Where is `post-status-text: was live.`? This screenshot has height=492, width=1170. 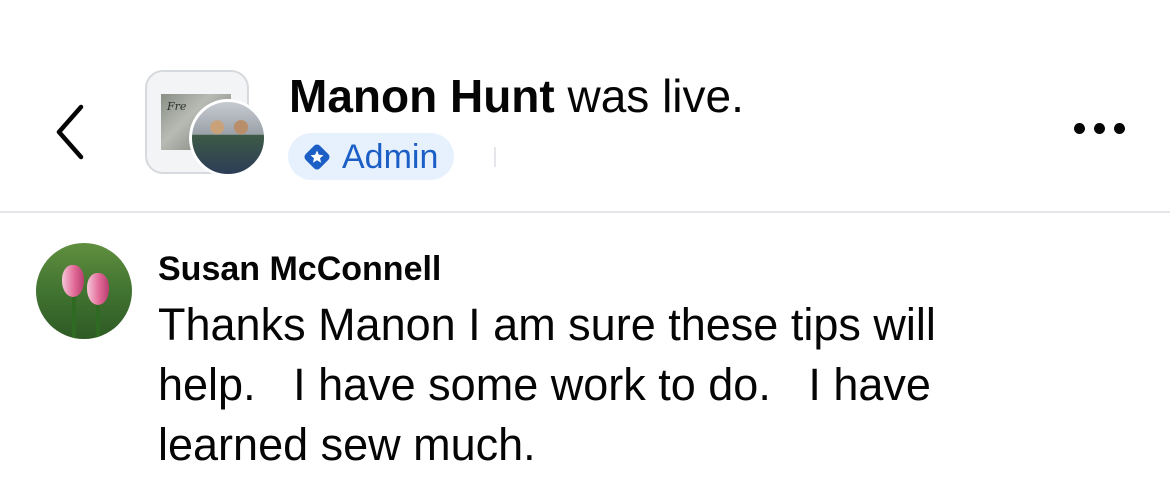
post-status-text: was live. is located at coordinates (649, 96).